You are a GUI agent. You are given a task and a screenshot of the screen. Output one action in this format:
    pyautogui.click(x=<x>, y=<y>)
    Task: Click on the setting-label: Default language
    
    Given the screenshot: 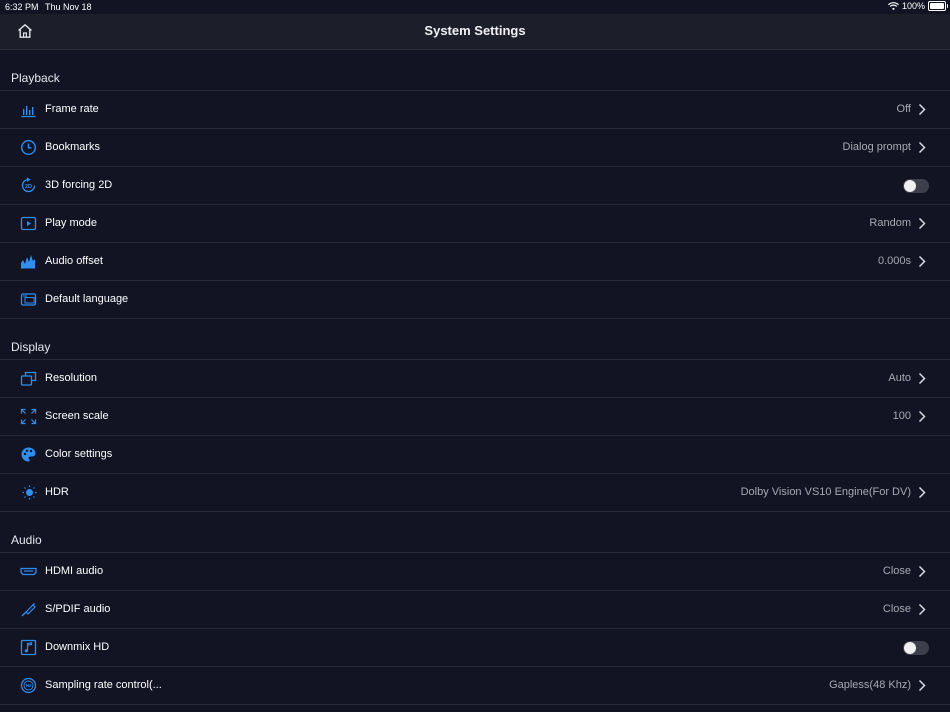 What is the action you would take?
    pyautogui.click(x=87, y=299)
    